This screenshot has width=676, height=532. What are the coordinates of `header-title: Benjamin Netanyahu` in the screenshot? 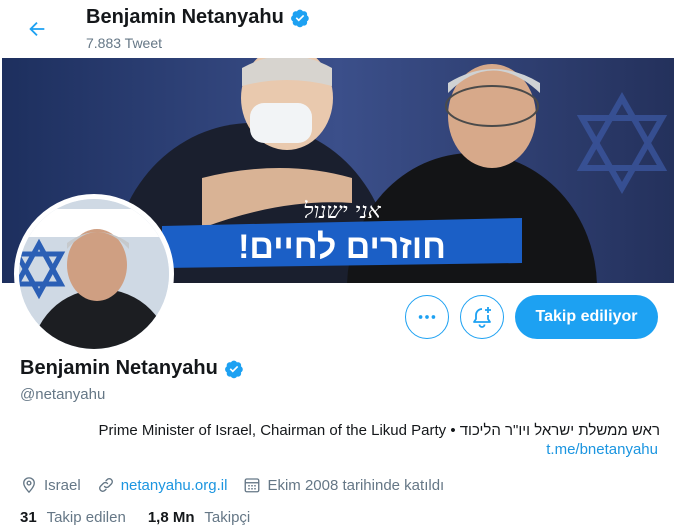 It's located at (198, 17).